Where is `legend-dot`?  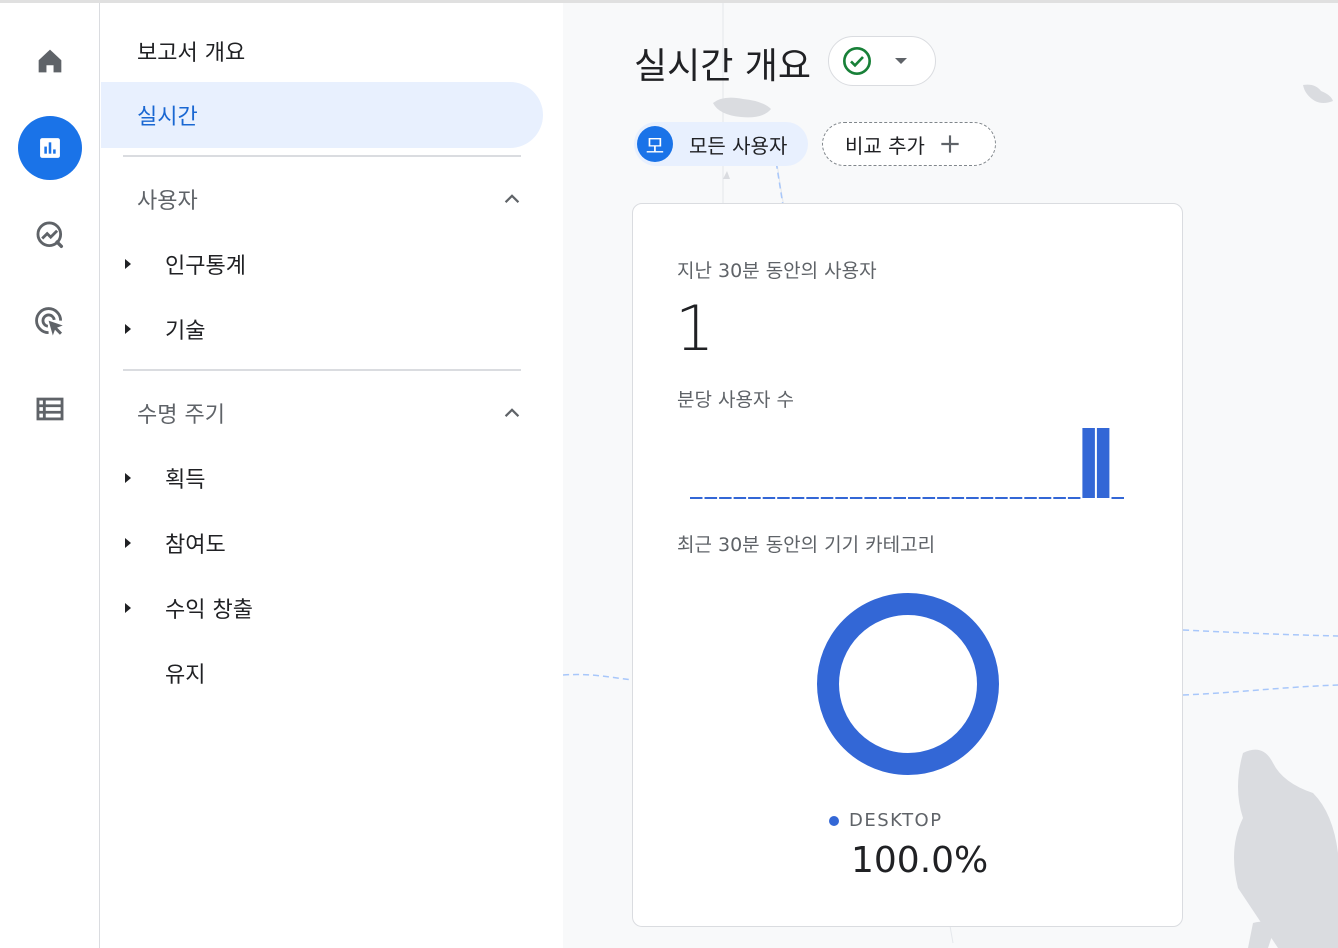 legend-dot is located at coordinates (834, 820).